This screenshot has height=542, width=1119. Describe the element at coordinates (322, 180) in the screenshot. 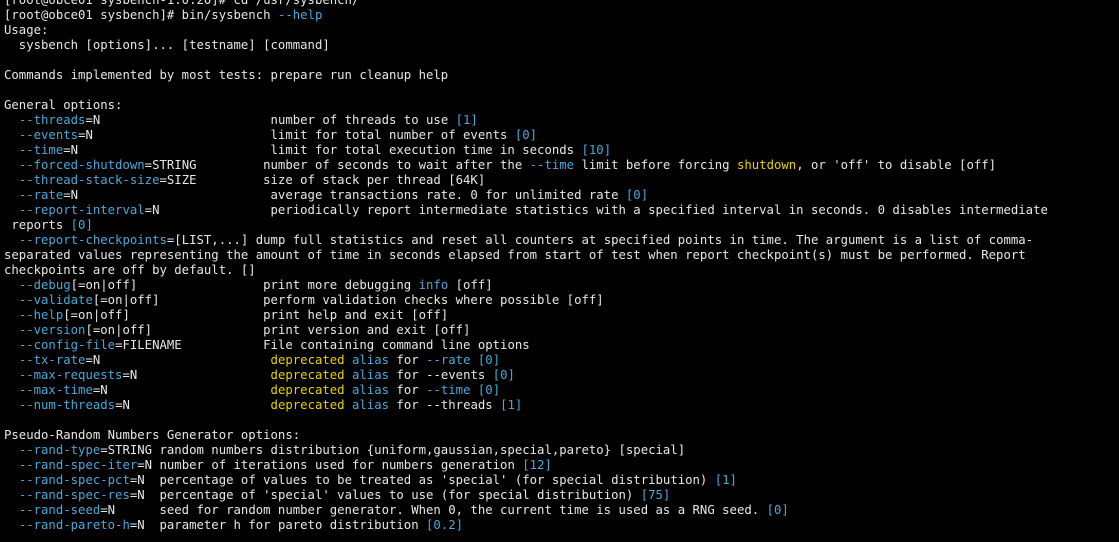

I see `text-segment: =SIZE size of stack per thread [64K]` at that location.